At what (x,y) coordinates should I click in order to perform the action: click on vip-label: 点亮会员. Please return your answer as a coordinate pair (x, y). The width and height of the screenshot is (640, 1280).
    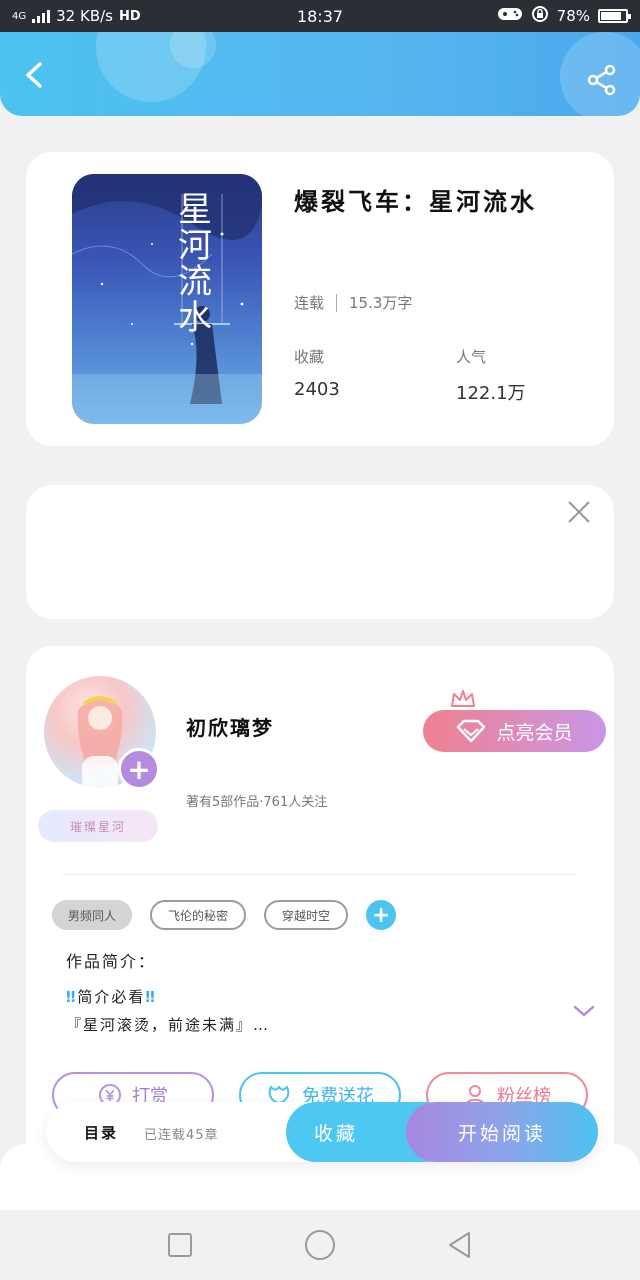
    Looking at the image, I should click on (534, 732).